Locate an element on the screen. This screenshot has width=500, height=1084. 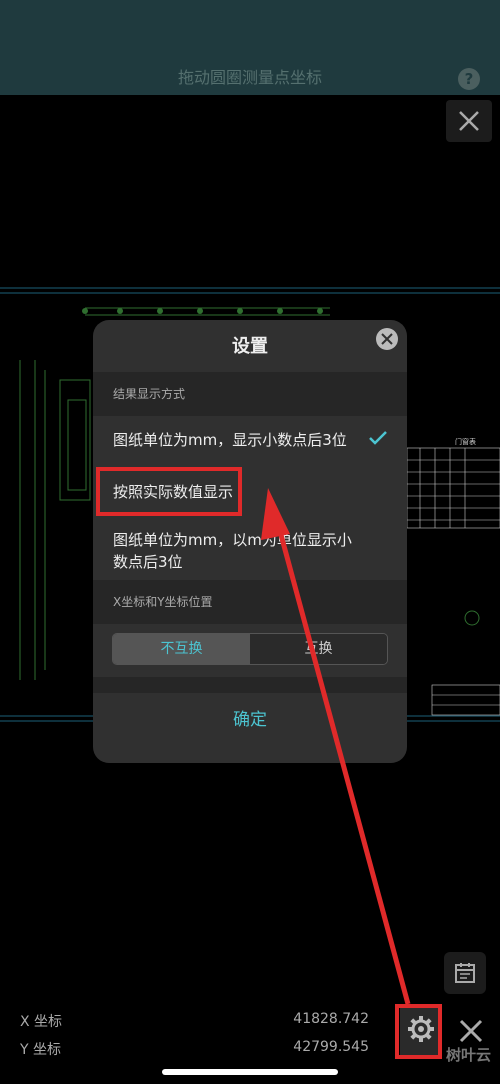
option-mm-3-decimals: 图纸单位为mm，显示小数点后3位 is located at coordinates (250, 440).